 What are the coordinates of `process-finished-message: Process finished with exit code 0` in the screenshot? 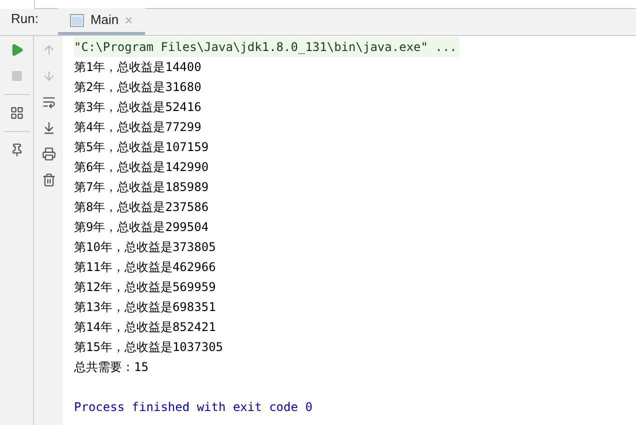 It's located at (193, 407).